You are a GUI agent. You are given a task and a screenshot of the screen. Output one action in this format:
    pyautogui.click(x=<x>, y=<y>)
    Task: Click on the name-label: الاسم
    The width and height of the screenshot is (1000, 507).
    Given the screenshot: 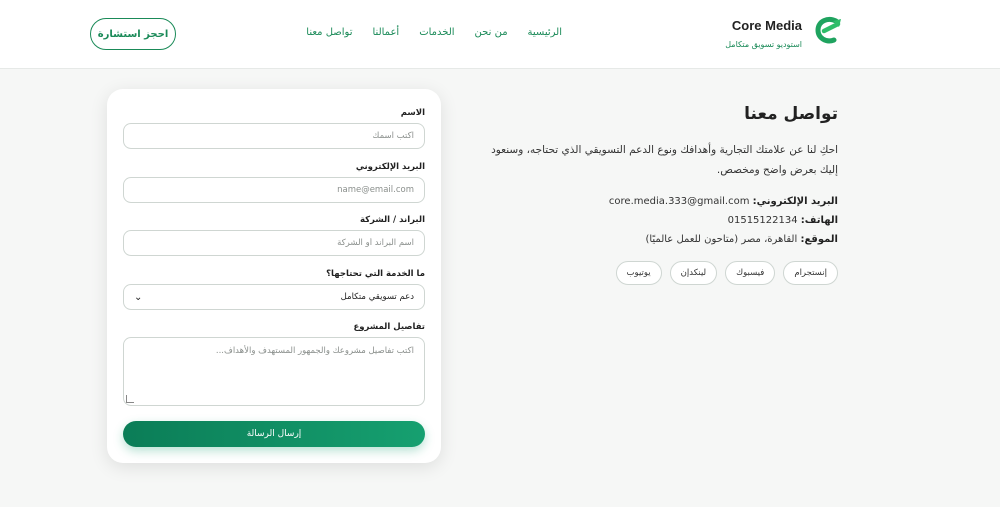 What is the action you would take?
    pyautogui.click(x=412, y=113)
    